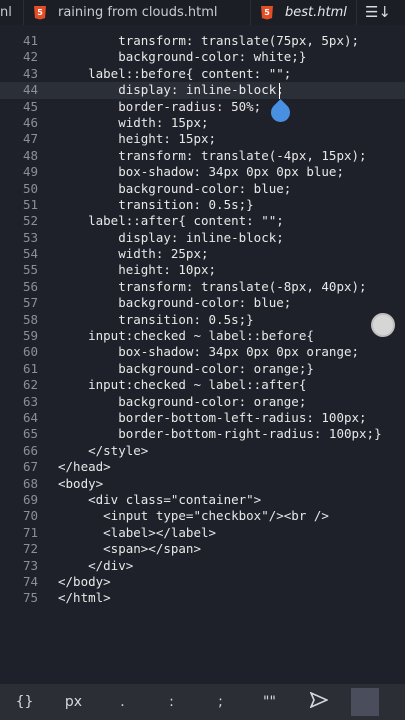 Image resolution: width=405 pixels, height=720 pixels. What do you see at coordinates (30, 336) in the screenshot?
I see `line-number: 59` at bounding box center [30, 336].